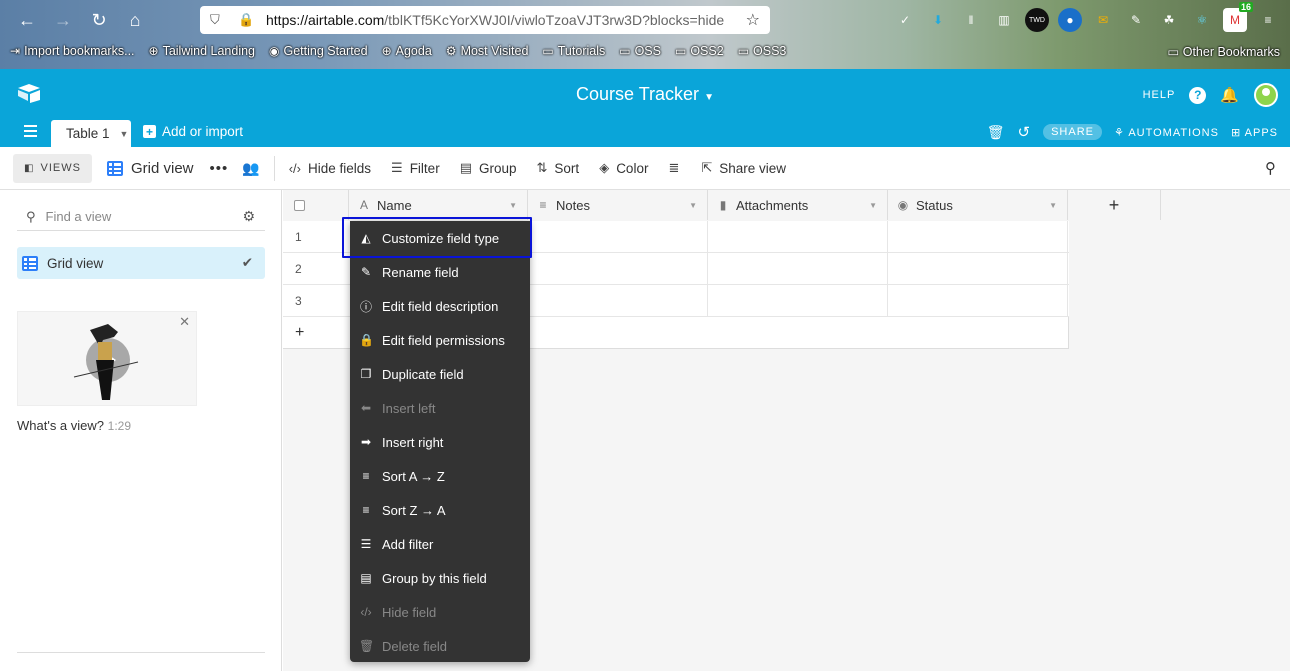 Image resolution: width=1290 pixels, height=671 pixels. What do you see at coordinates (440, 272) in the screenshot?
I see `menu-item-rename-field: ✎ Rename field` at bounding box center [440, 272].